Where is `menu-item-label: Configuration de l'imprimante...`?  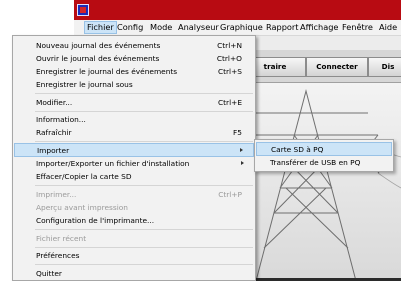
menu-item-label: Configuration de l'imprimante... is located at coordinates (95, 220).